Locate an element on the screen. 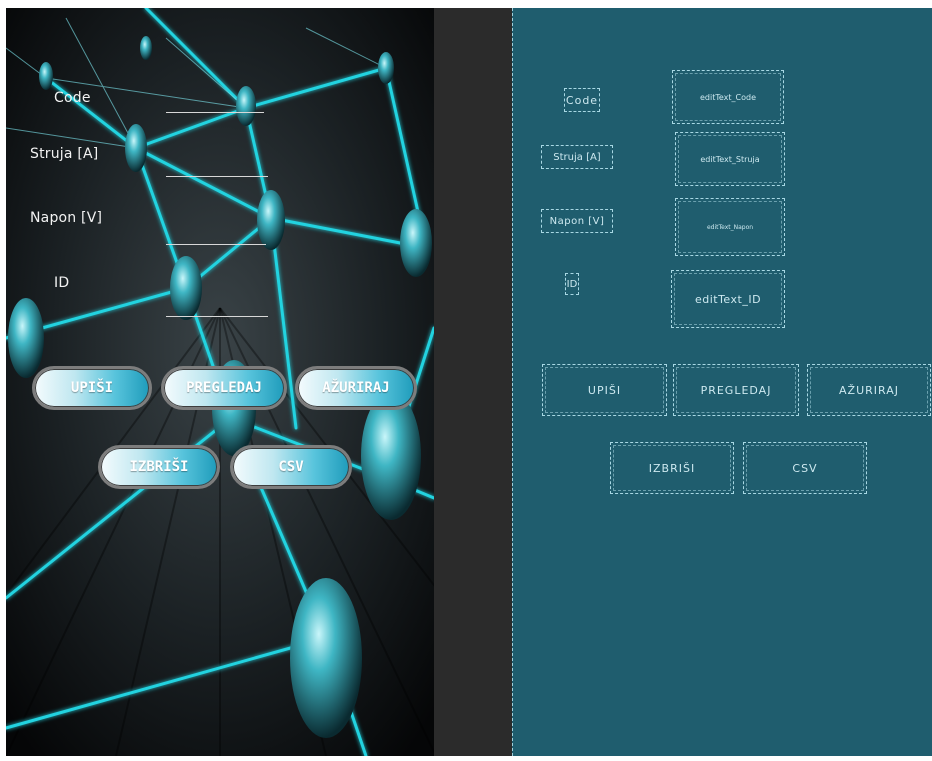 The height and width of the screenshot is (761, 932). azuriraj-button: AŽURIRAJ is located at coordinates (356, 388).